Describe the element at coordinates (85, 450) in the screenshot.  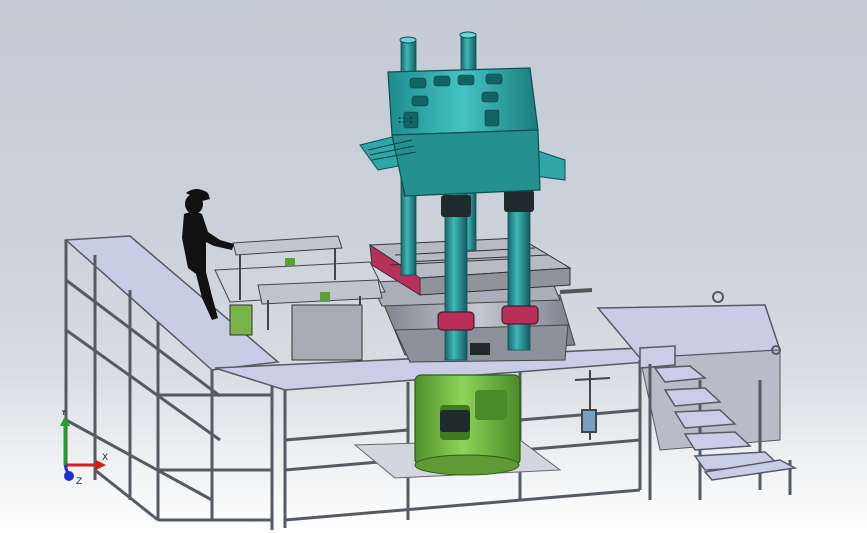
I see `coordinate-triad-icon: Y X Z` at that location.